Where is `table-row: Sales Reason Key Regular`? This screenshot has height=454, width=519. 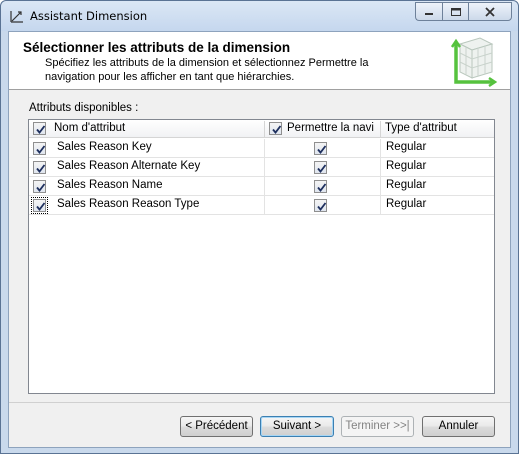
table-row: Sales Reason Key Regular is located at coordinates (261, 148).